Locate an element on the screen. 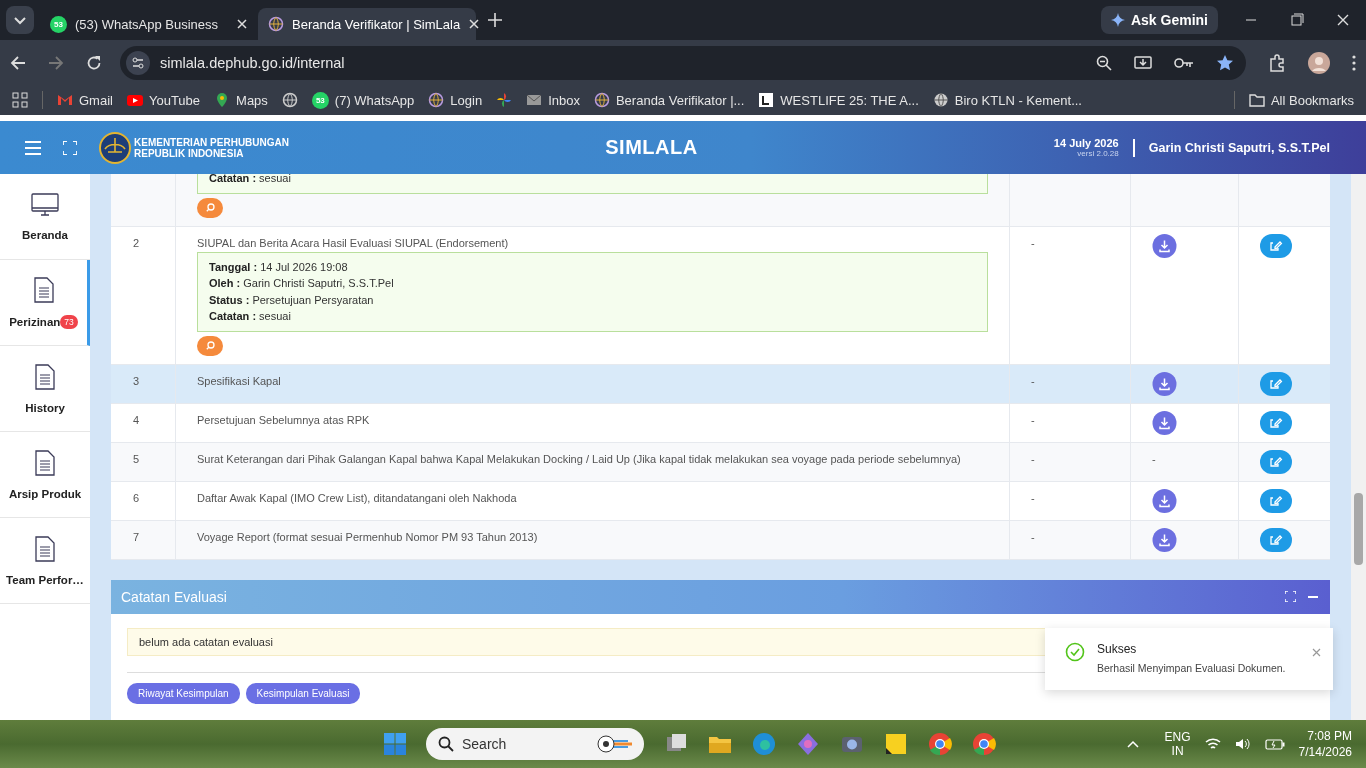  star-icon is located at coordinates (1225, 62).